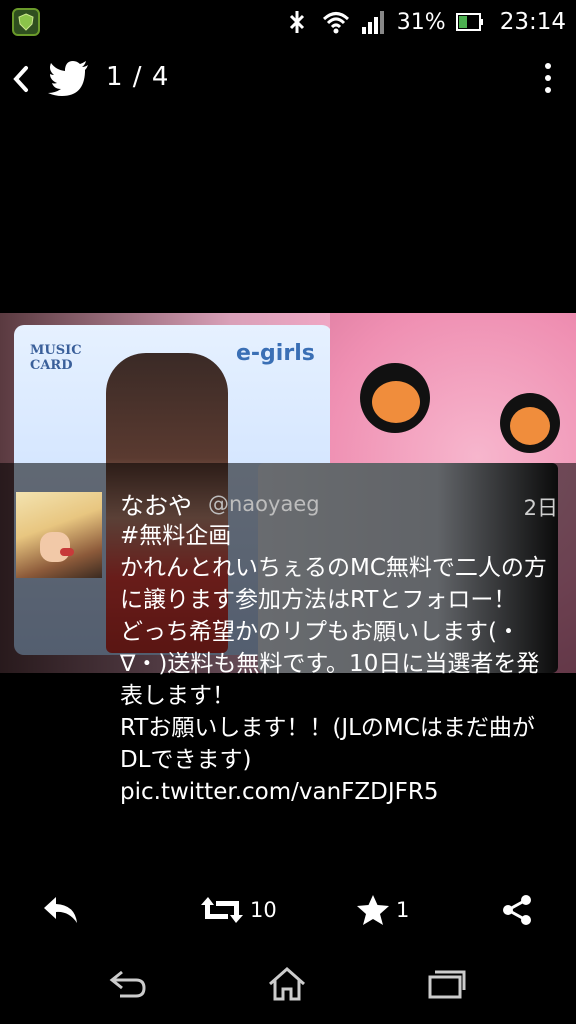  What do you see at coordinates (69, 78) in the screenshot?
I see `twitter-bird-icon` at bounding box center [69, 78].